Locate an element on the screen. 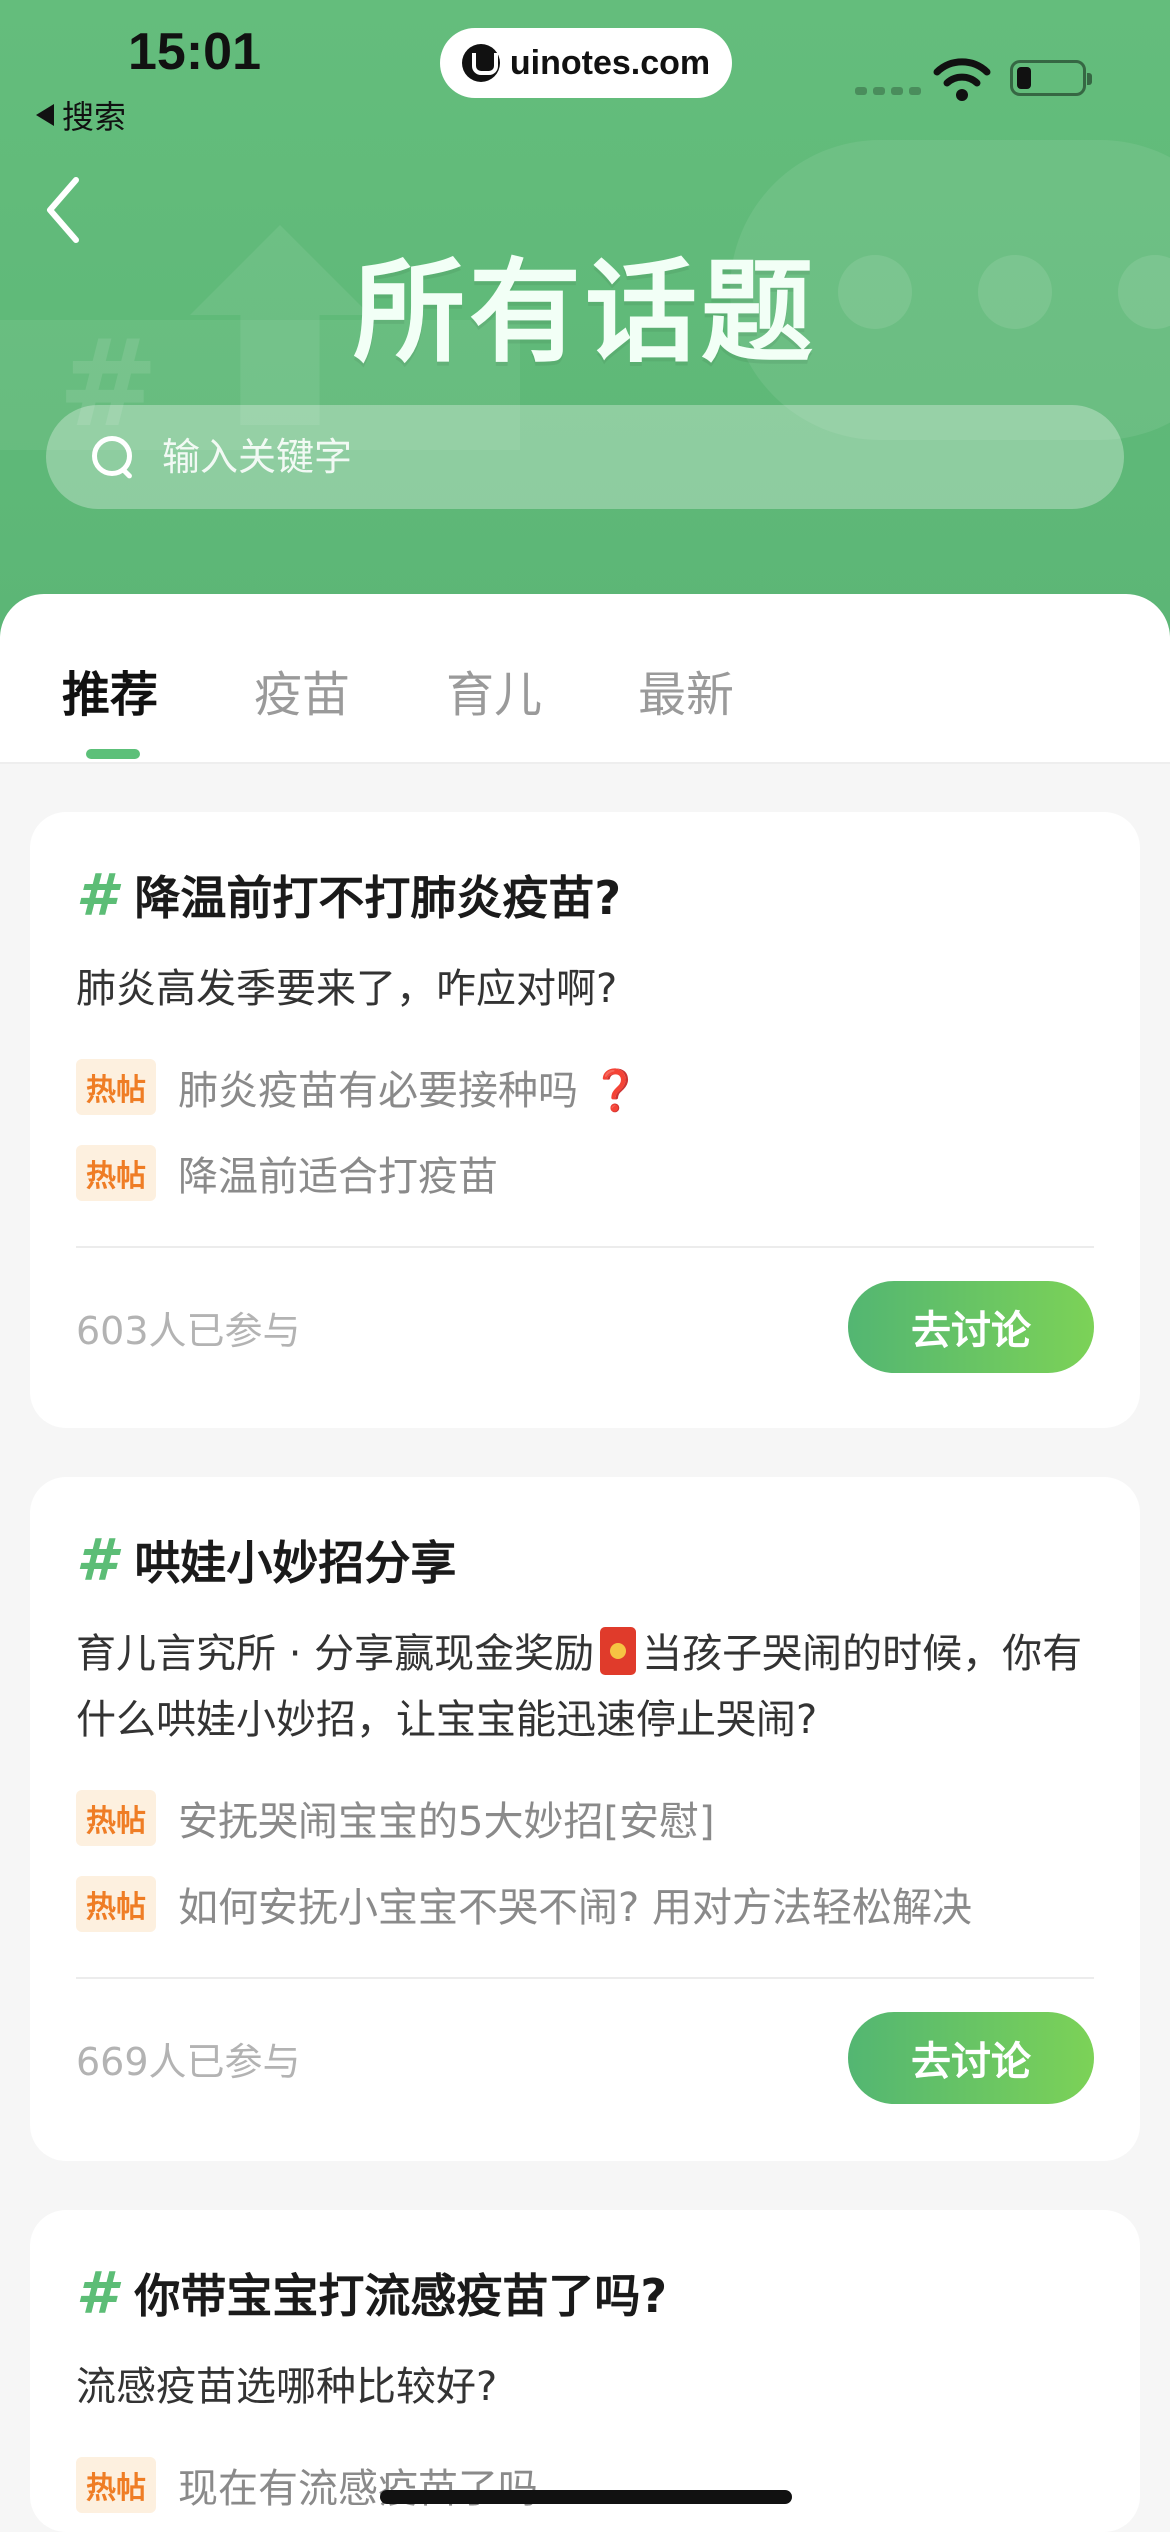 The height and width of the screenshot is (2532, 1170). page-title: 所有话题 is located at coordinates (585, 313).